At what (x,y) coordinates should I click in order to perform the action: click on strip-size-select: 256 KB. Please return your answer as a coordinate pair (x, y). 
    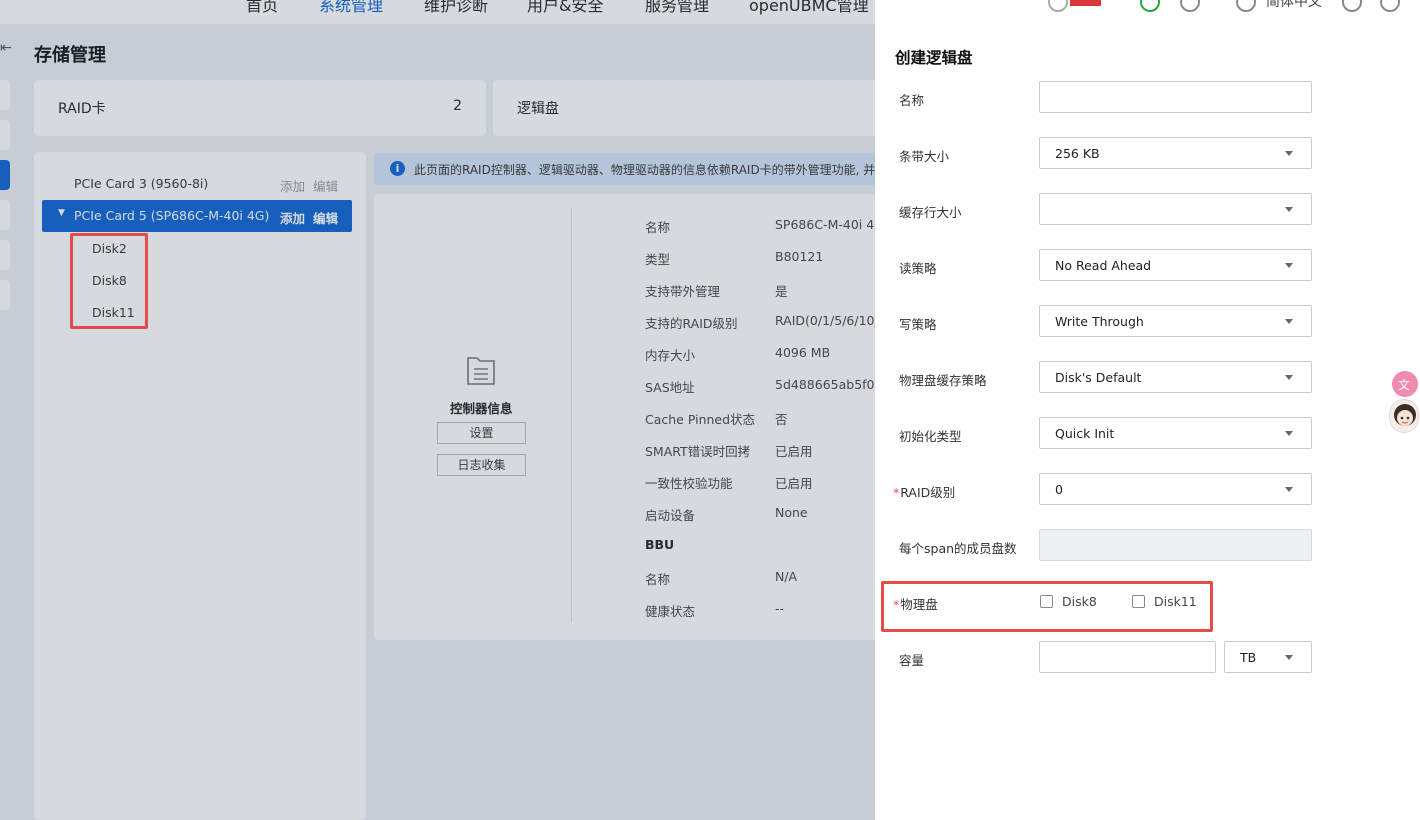
    Looking at the image, I should click on (1175, 153).